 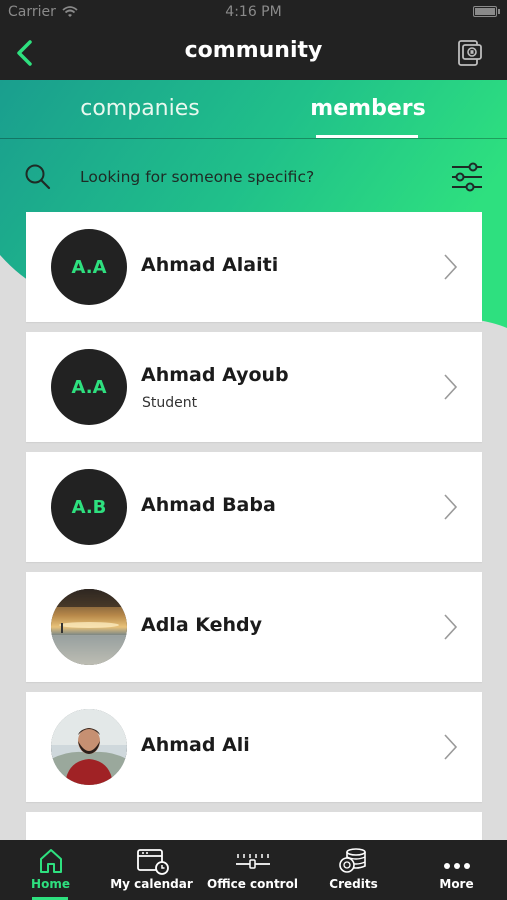 I want to click on tab-label: Office control, so click(x=252, y=884).